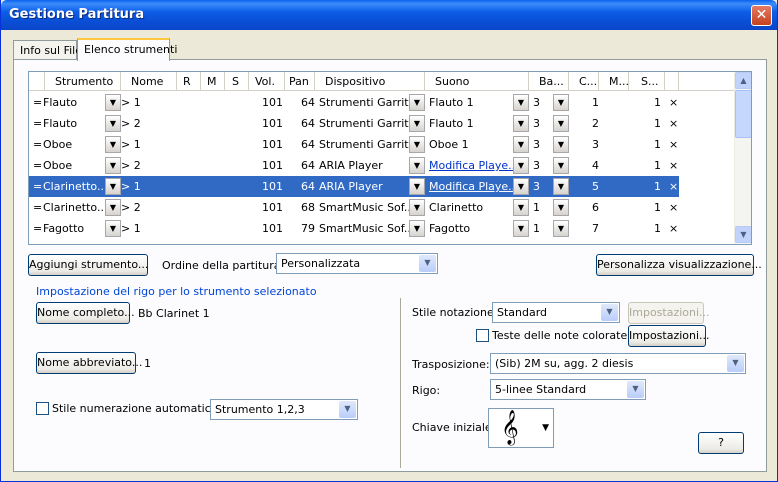 The height and width of the screenshot is (482, 778). Describe the element at coordinates (761, 15) in the screenshot. I see `close-button: ✕` at that location.